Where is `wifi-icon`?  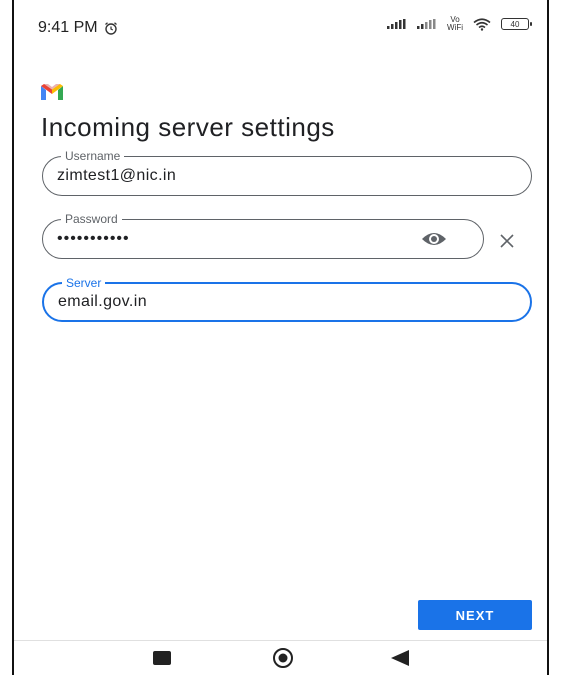
wifi-icon is located at coordinates (482, 24).